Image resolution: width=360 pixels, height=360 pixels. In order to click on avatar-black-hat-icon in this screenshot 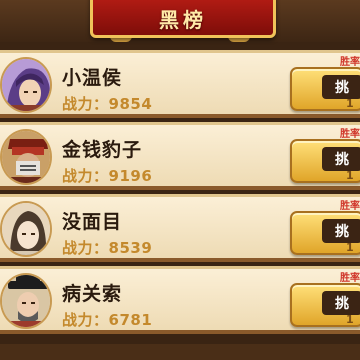, I will do `click(26, 301)`.